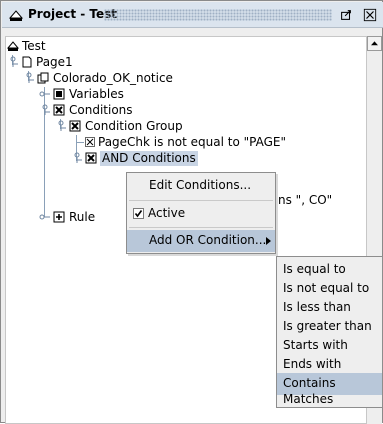  I want to click on tree-node-label: Test, so click(34, 46).